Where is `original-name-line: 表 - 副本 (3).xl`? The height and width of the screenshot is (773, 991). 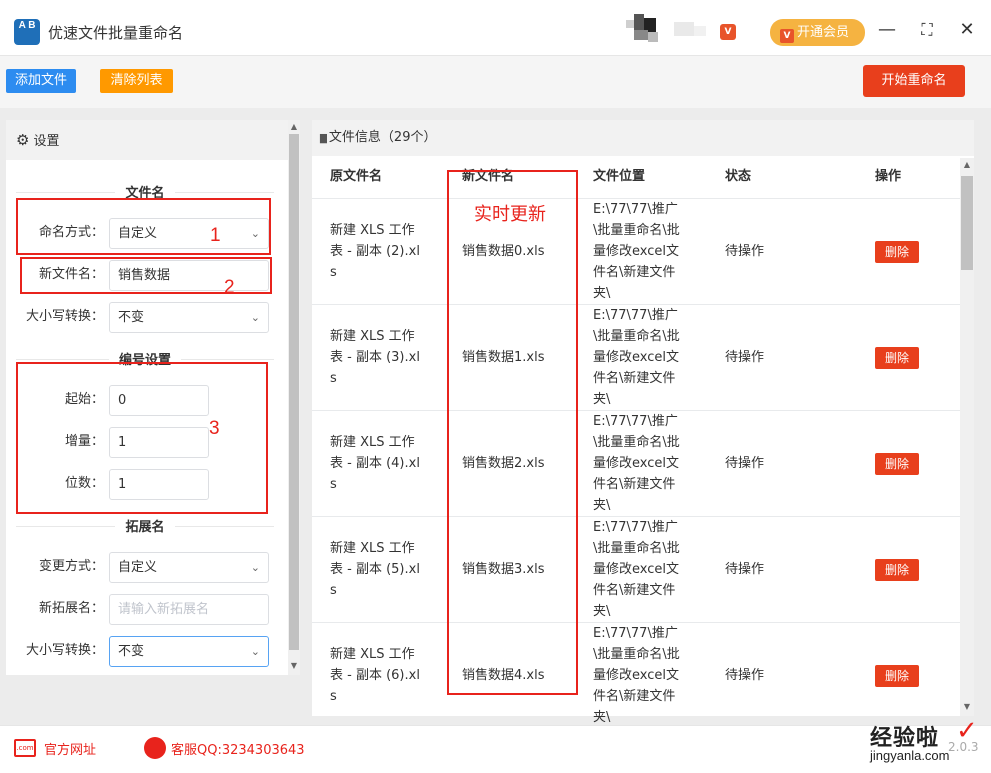
original-name-line: 表 - 副本 (3).xl is located at coordinates (375, 357).